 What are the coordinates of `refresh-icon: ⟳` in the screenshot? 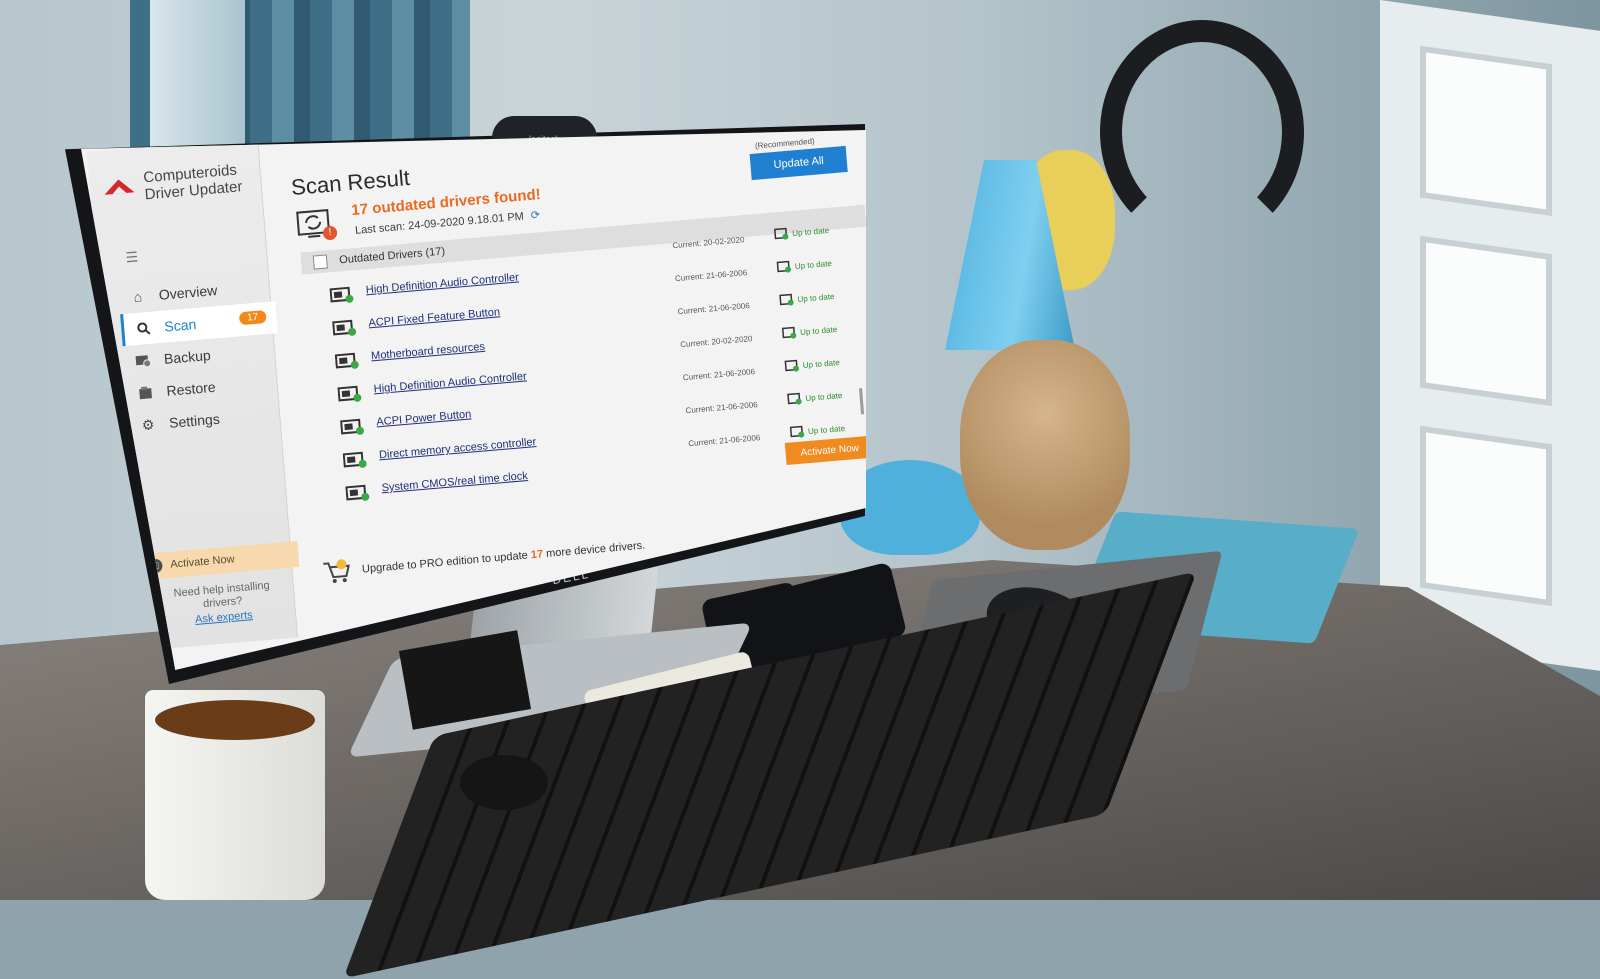 It's located at (535, 215).